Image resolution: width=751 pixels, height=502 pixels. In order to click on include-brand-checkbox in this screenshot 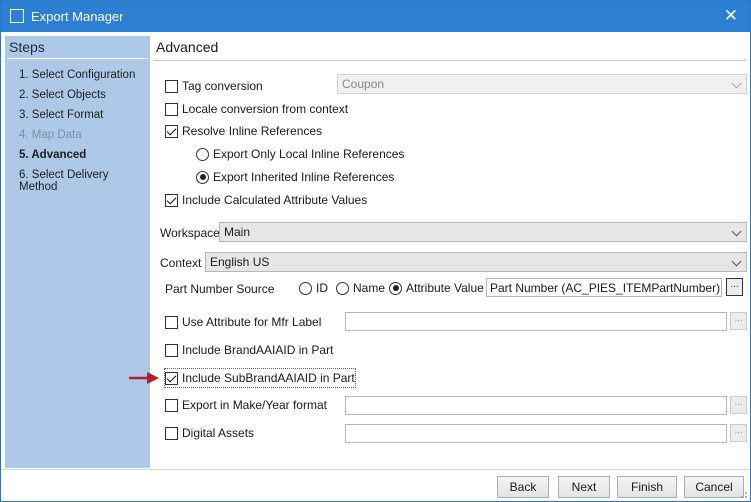, I will do `click(171, 350)`.